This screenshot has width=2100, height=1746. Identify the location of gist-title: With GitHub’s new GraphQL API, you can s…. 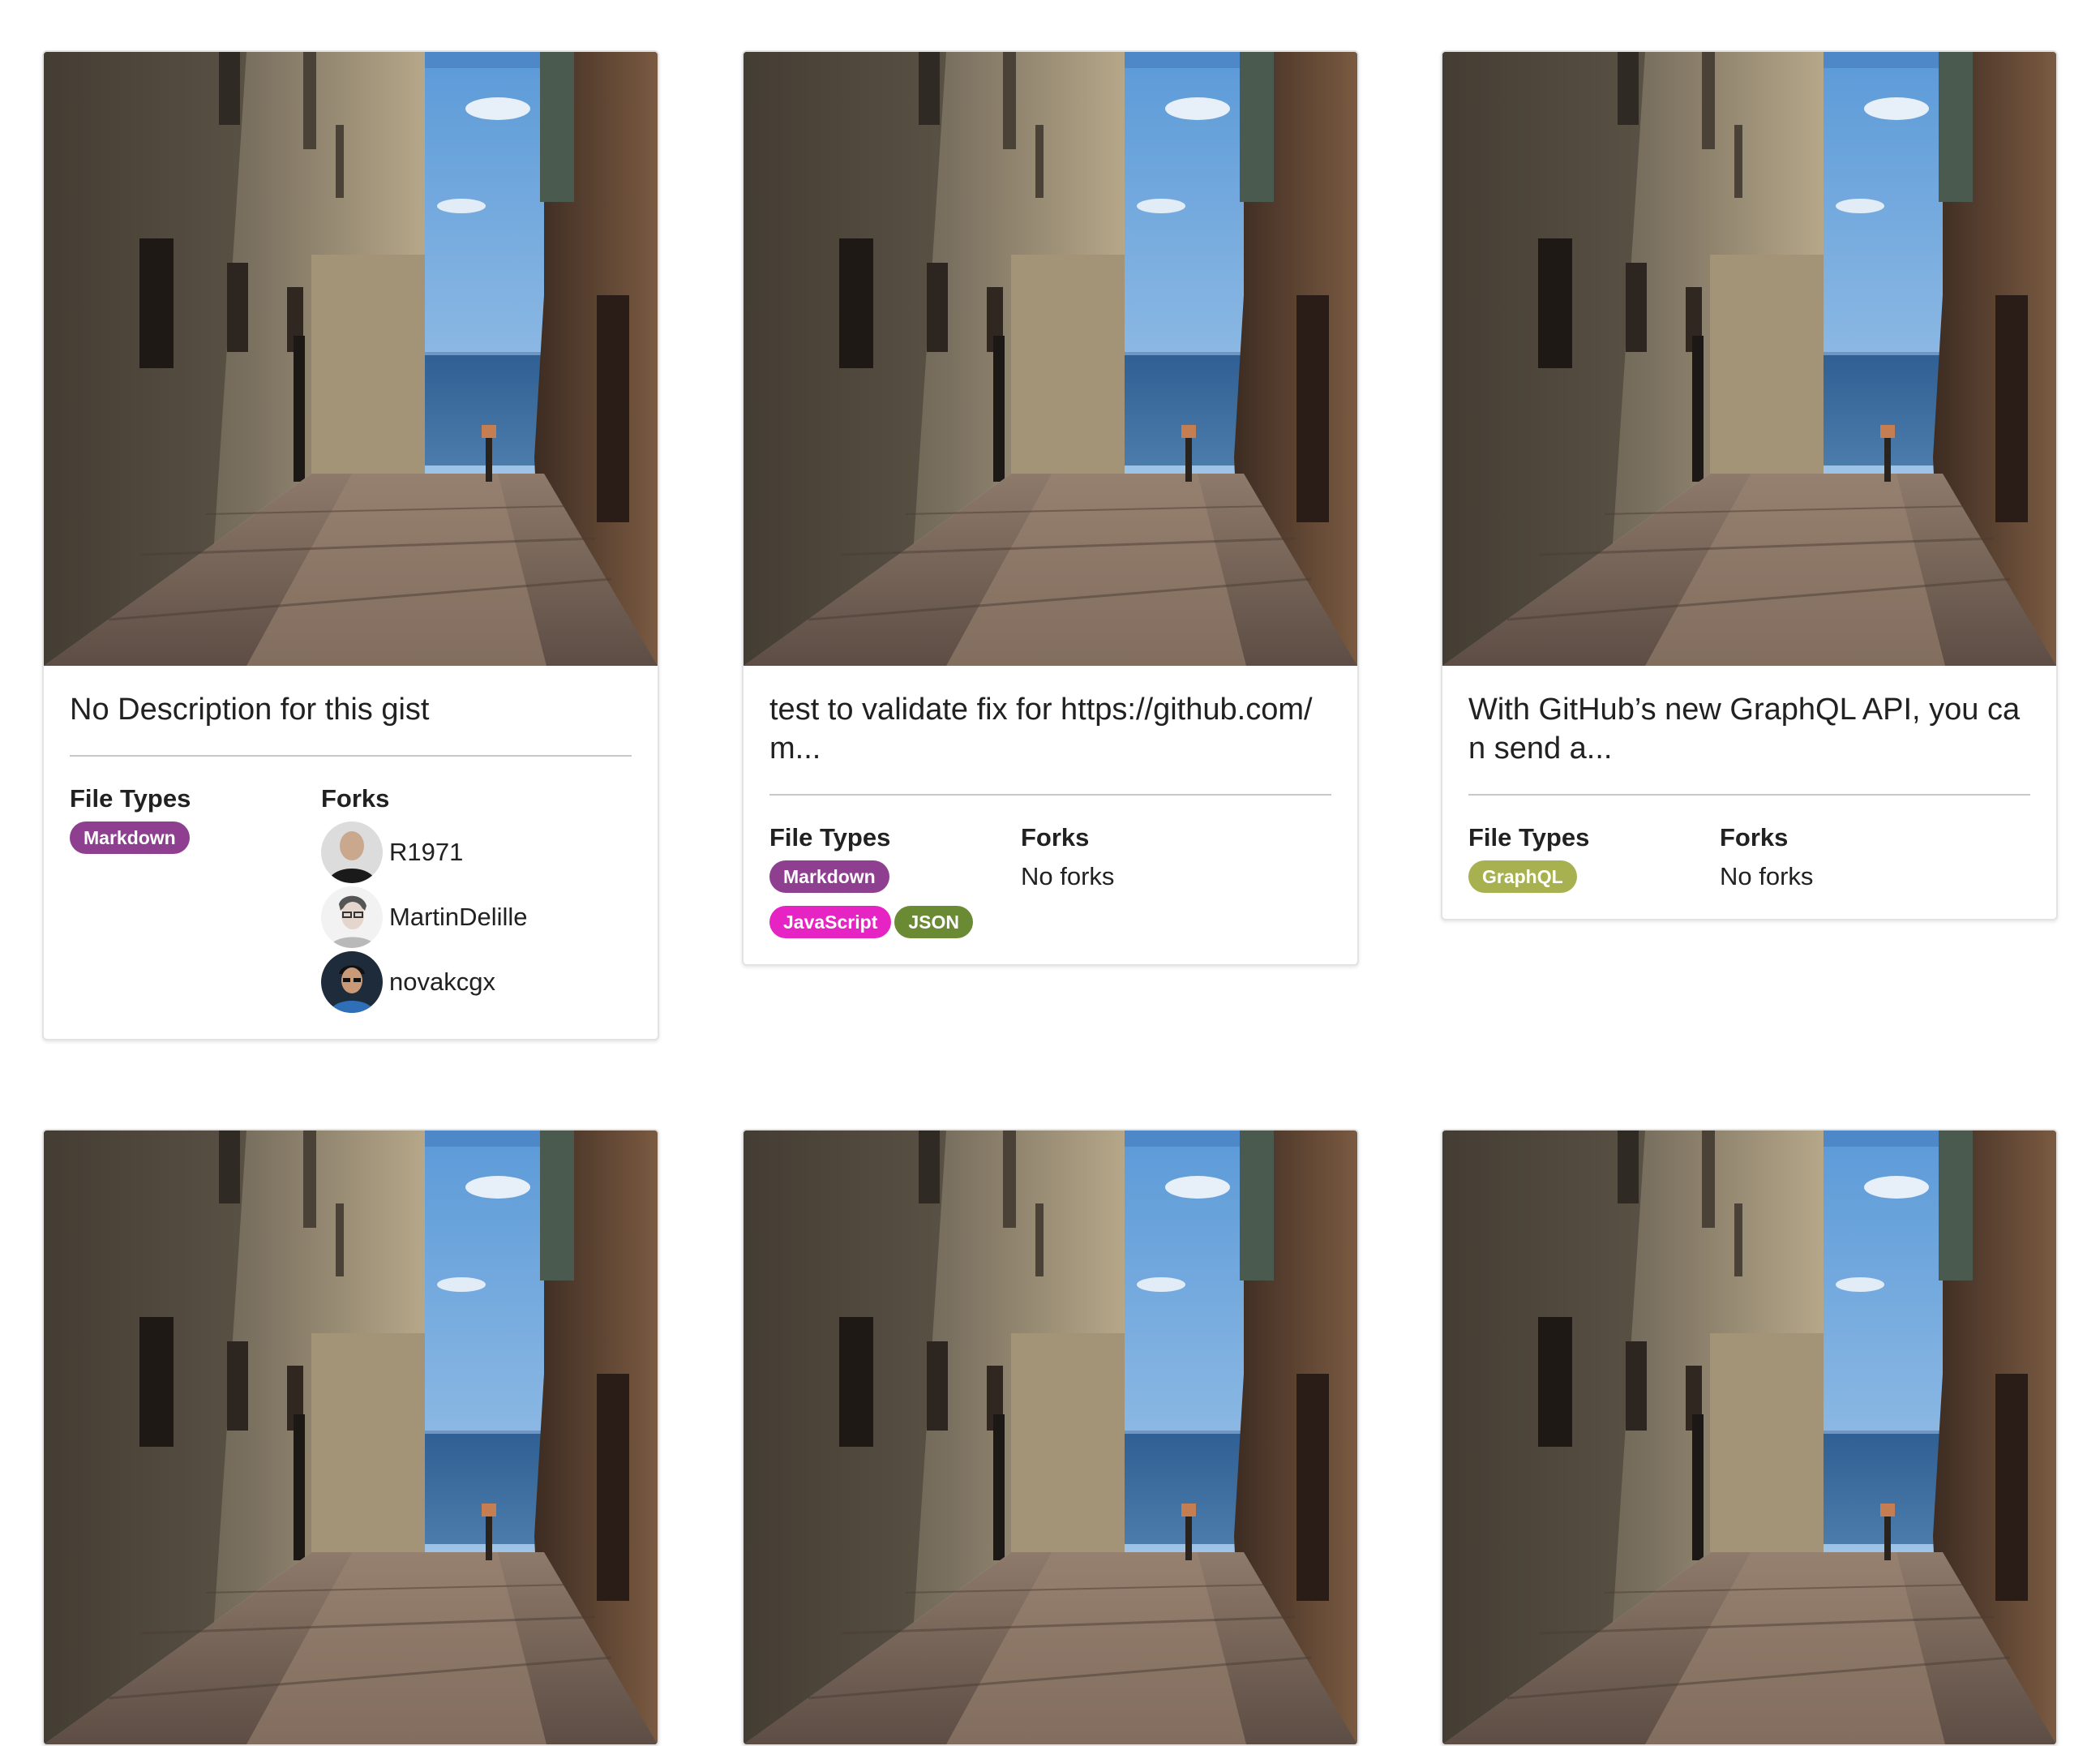
(1749, 743).